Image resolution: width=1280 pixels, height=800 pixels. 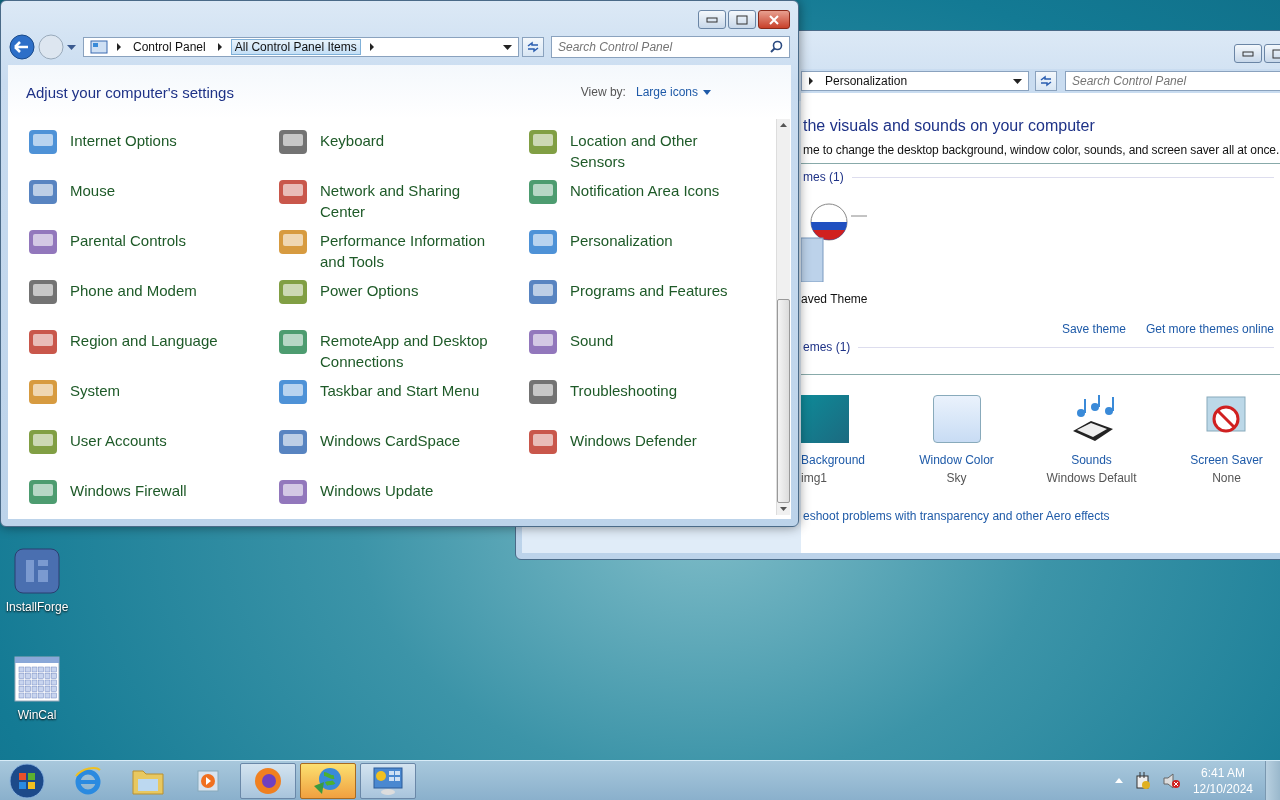 I want to click on close-icon, so click(x=774, y=19).